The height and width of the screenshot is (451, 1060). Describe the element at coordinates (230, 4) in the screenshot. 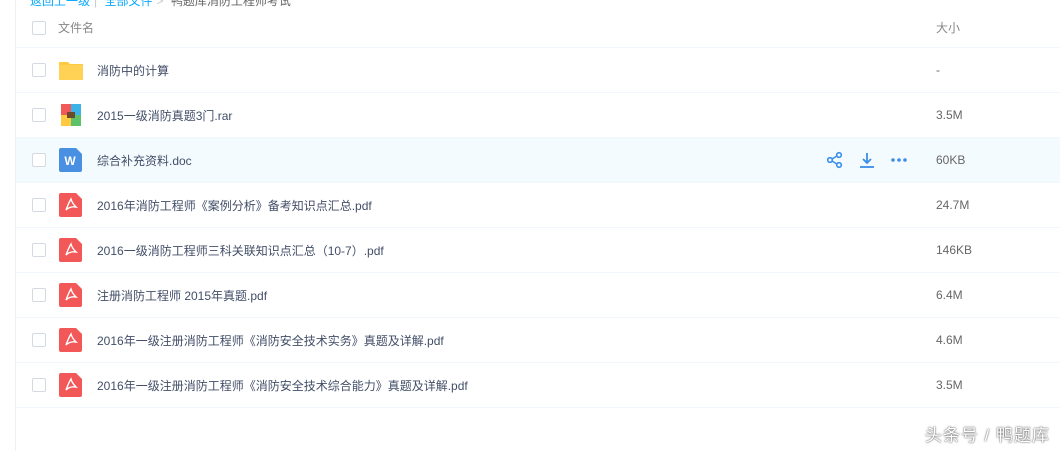

I see `breadcrumb-current: 鸭题库消防工程师考试` at that location.